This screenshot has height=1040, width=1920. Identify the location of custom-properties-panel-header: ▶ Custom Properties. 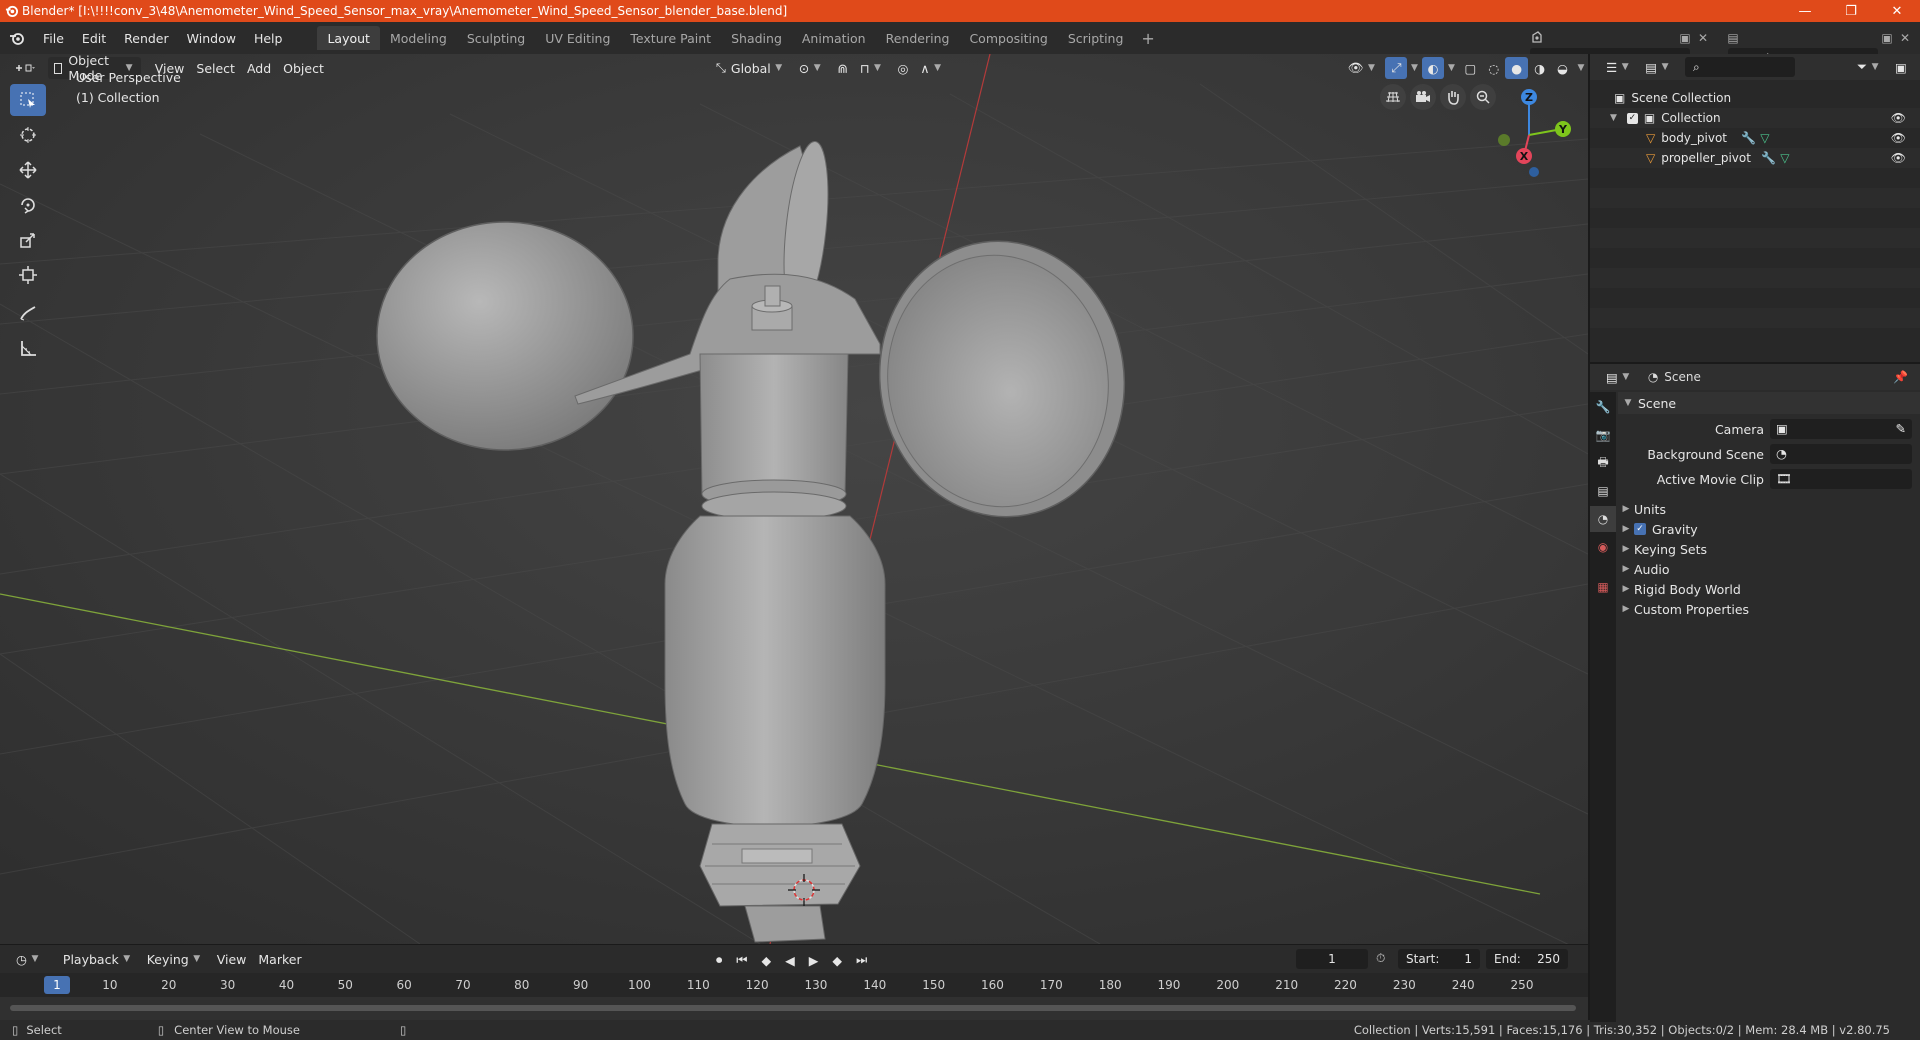
(1769, 609).